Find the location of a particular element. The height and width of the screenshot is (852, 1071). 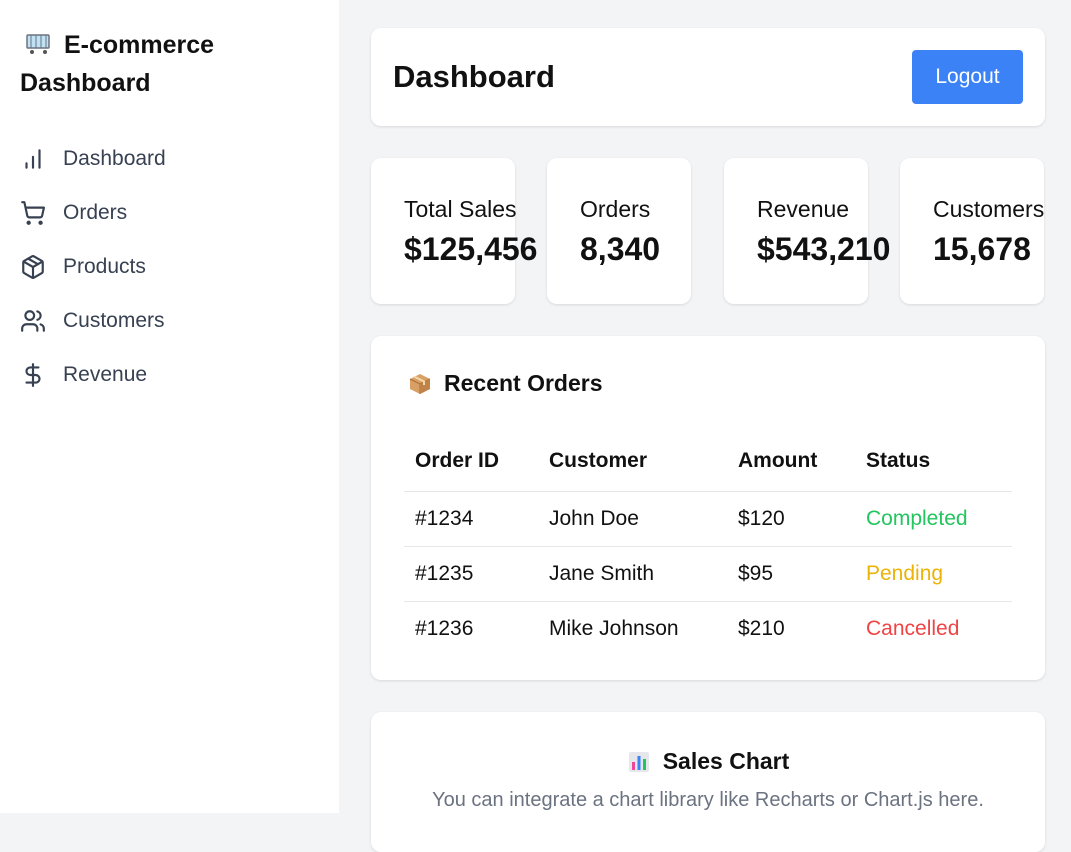

stat-card-orders: Orders 8,340 is located at coordinates (619, 231).